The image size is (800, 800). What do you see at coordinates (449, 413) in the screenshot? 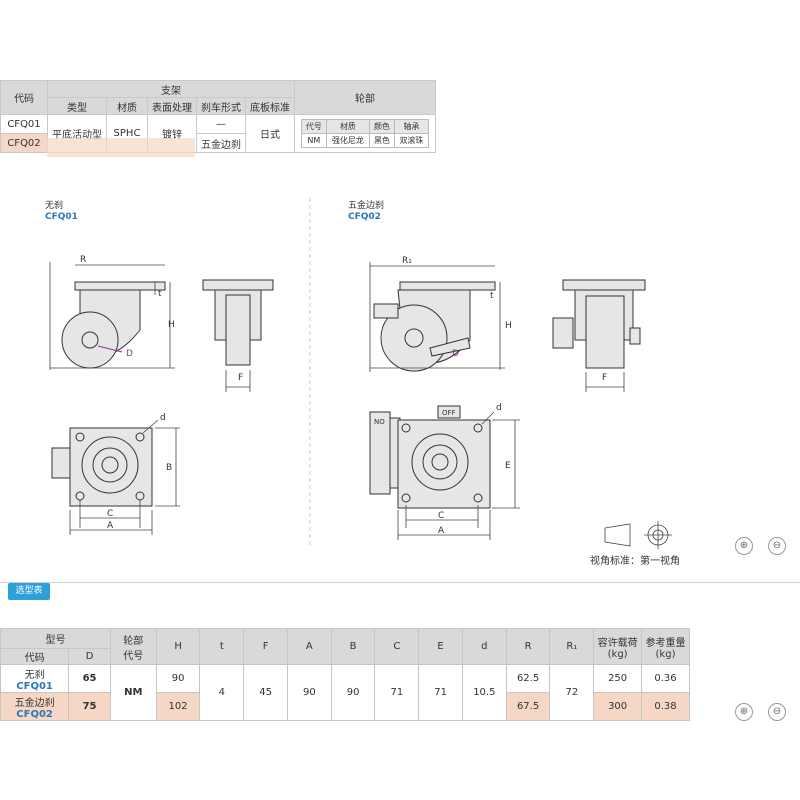
I see `right-label-off: OFF` at bounding box center [449, 413].